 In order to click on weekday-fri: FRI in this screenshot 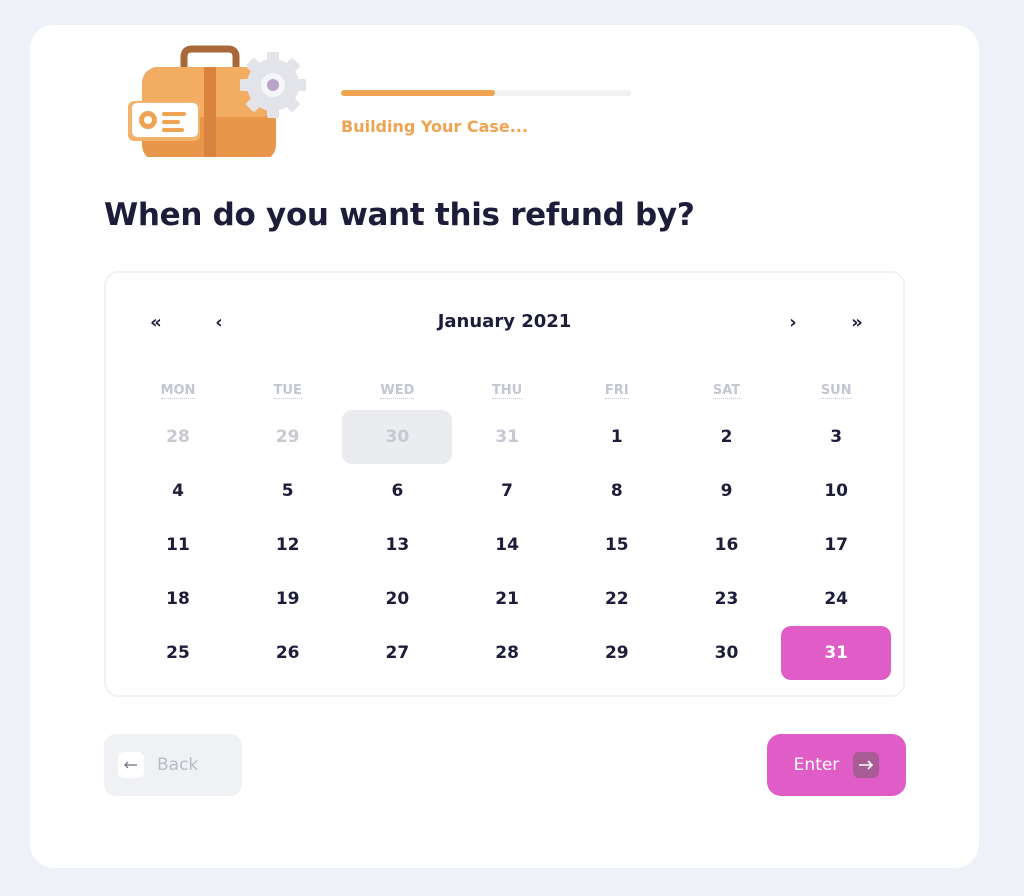, I will do `click(617, 391)`.